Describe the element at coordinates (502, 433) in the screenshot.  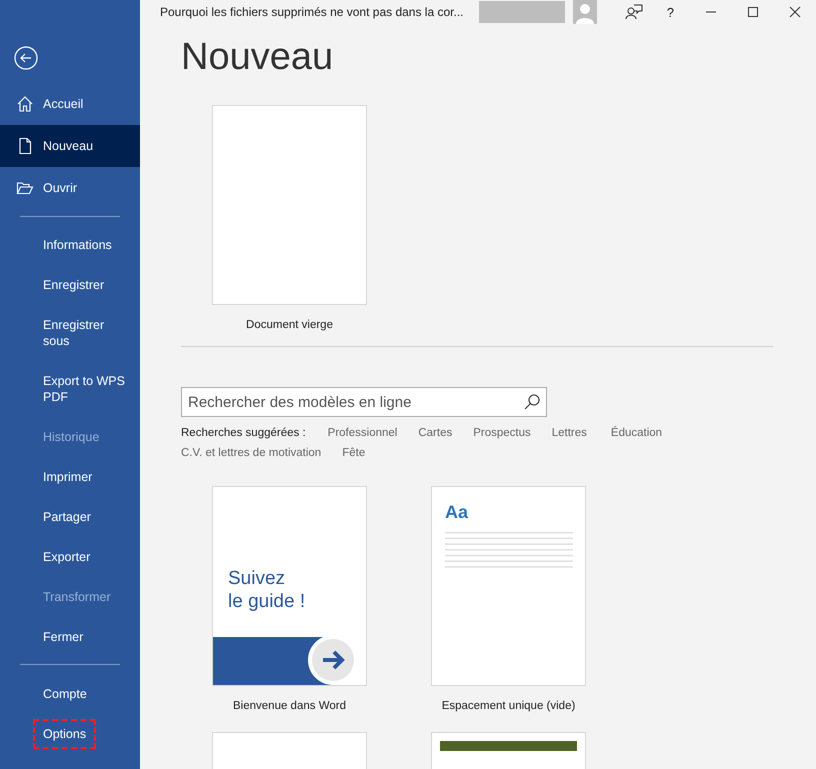
I see `suggestion-link: Prospectus` at that location.